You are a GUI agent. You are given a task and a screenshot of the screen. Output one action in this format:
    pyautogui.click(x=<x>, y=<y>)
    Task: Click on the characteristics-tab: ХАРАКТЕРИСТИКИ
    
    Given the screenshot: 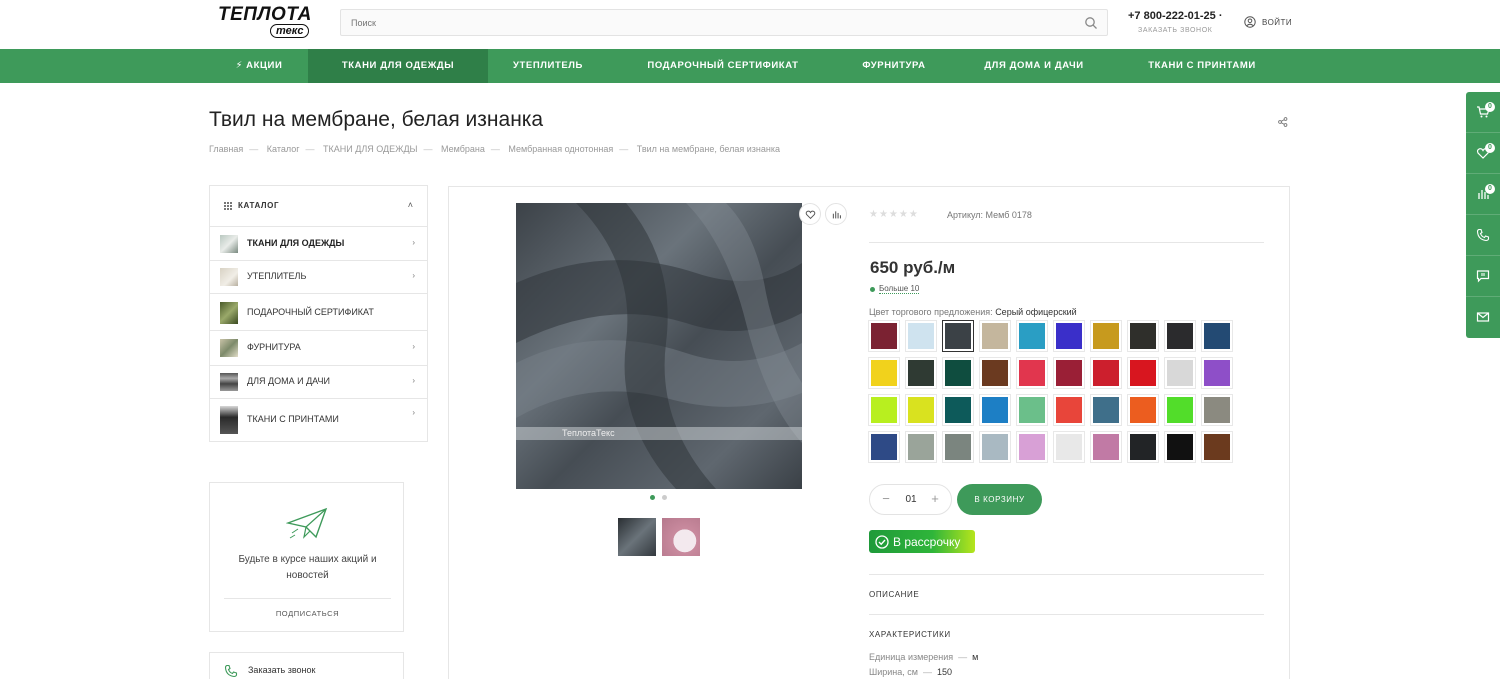 What is the action you would take?
    pyautogui.click(x=910, y=634)
    